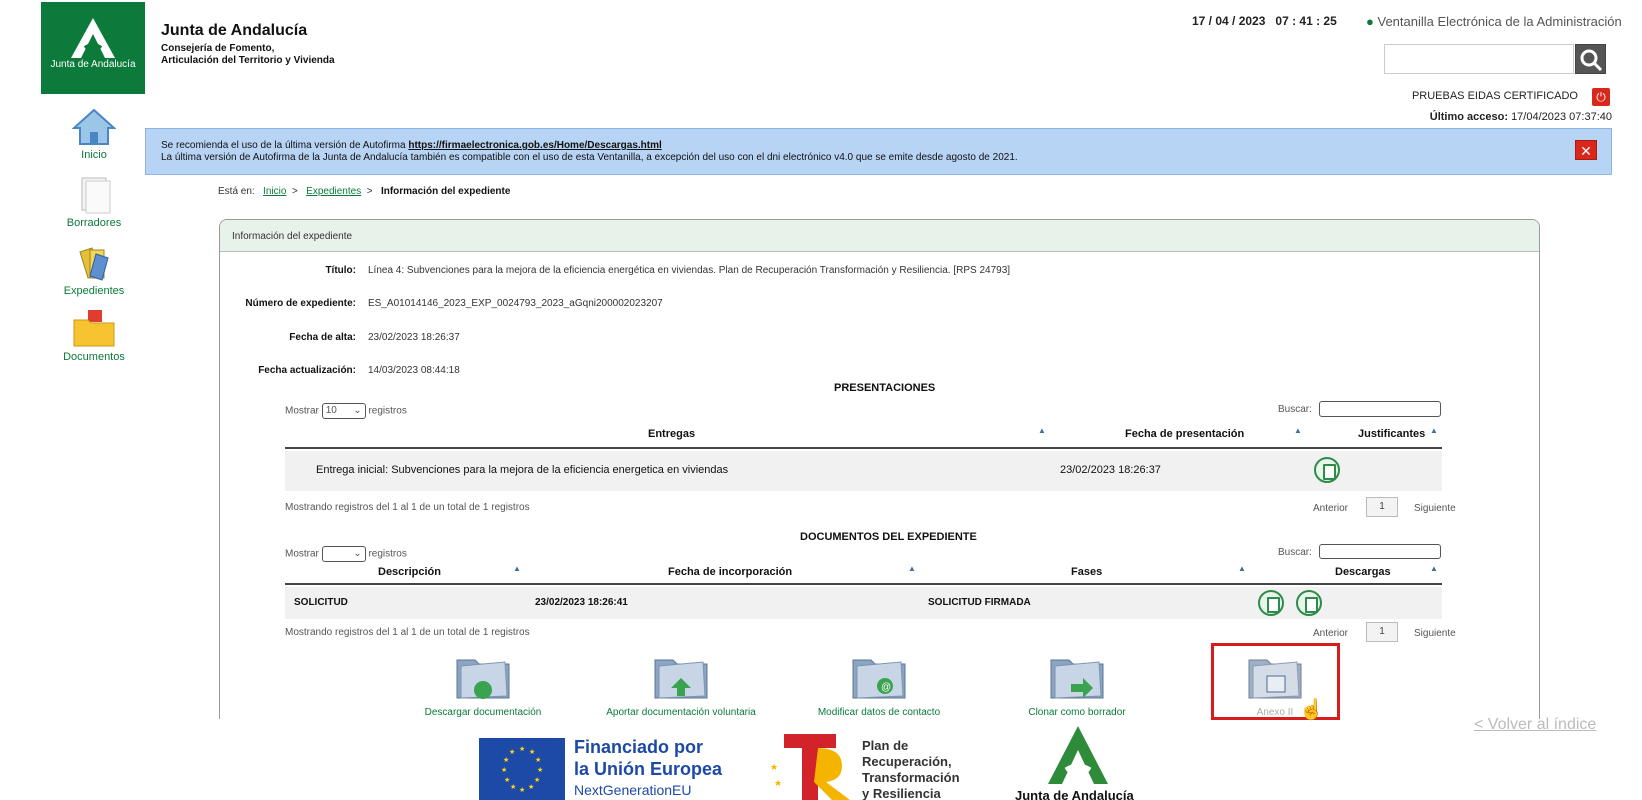 The image size is (1642, 800). I want to click on prtr-icon: ★ ★, so click(810, 767).